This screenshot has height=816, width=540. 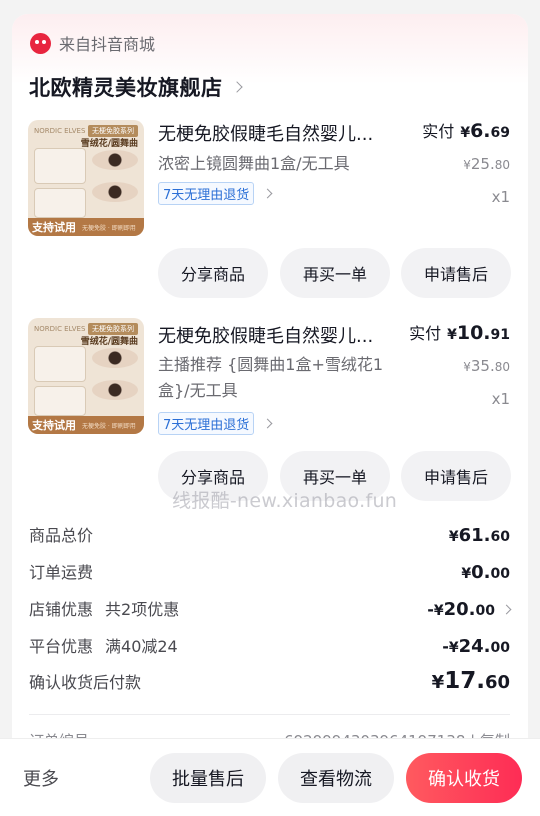 I want to click on summary-row-total: 商品总价 ¥61. 60, so click(x=269, y=534).